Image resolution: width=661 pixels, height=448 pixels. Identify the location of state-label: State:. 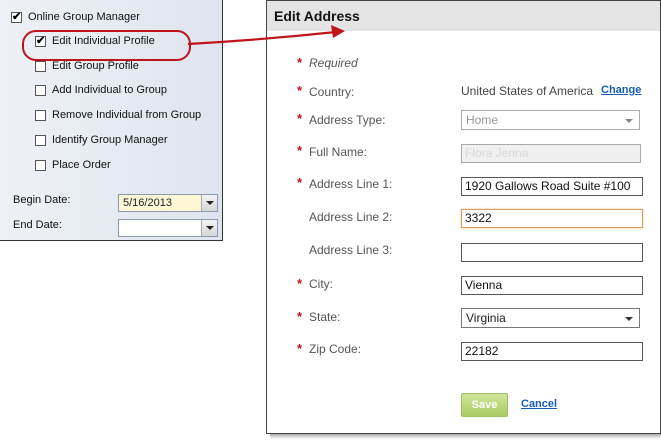
(325, 317).